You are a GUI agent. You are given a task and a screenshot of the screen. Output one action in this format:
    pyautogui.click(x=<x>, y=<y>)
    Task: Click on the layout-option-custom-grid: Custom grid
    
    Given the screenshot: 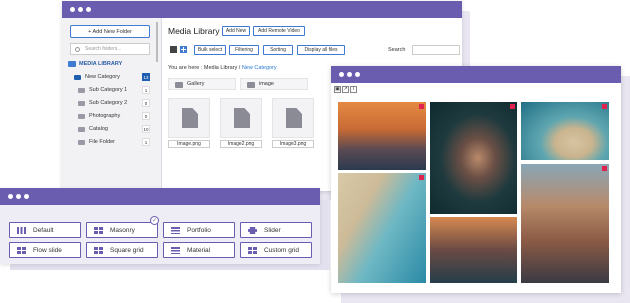 What is the action you would take?
    pyautogui.click(x=276, y=250)
    